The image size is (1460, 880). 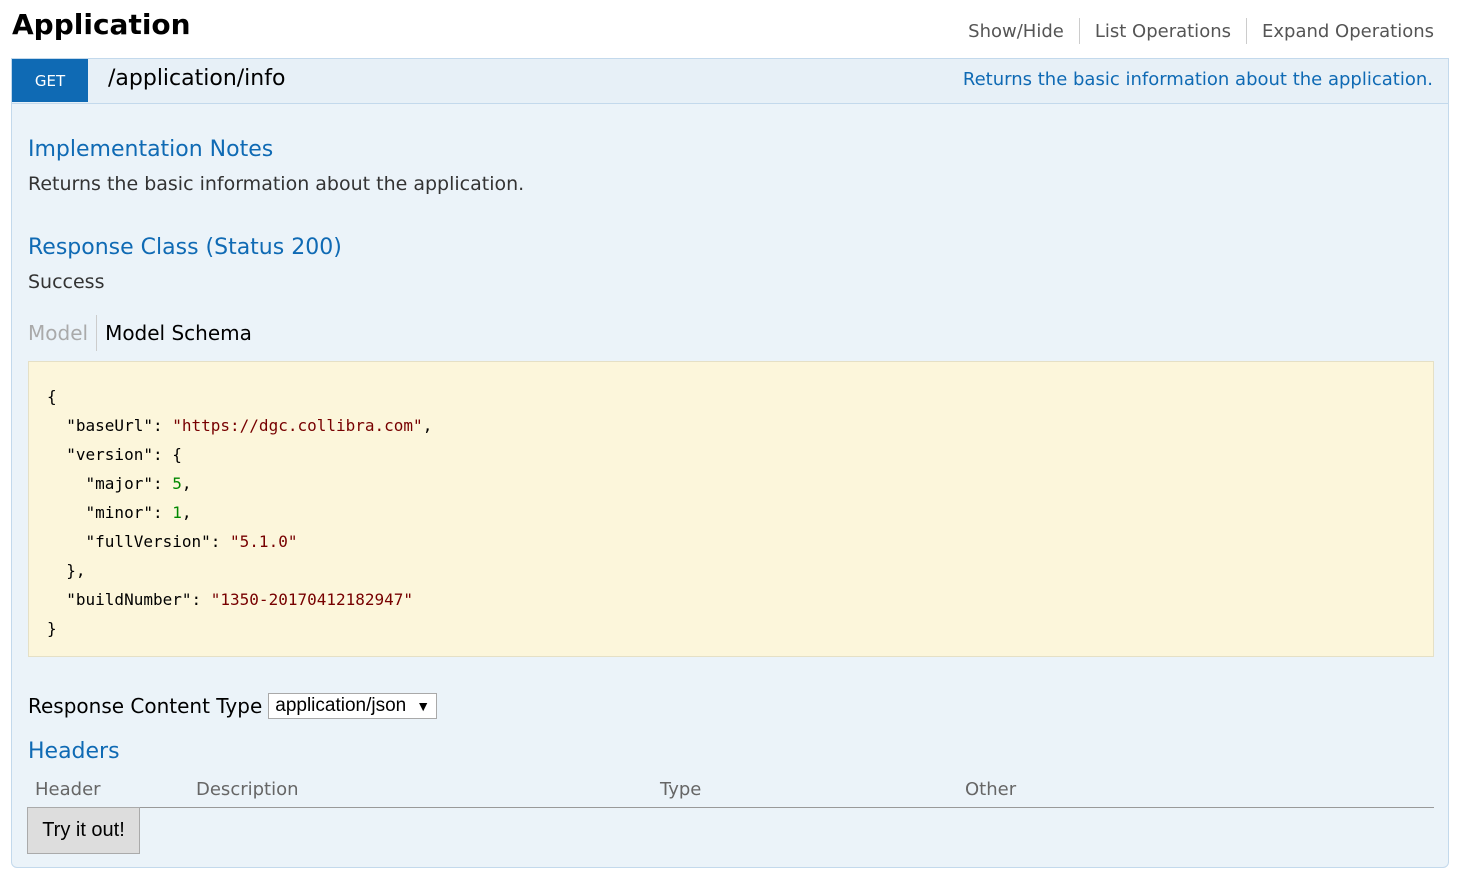 What do you see at coordinates (174, 333) in the screenshot?
I see `tab-model-schema: Model Schema` at bounding box center [174, 333].